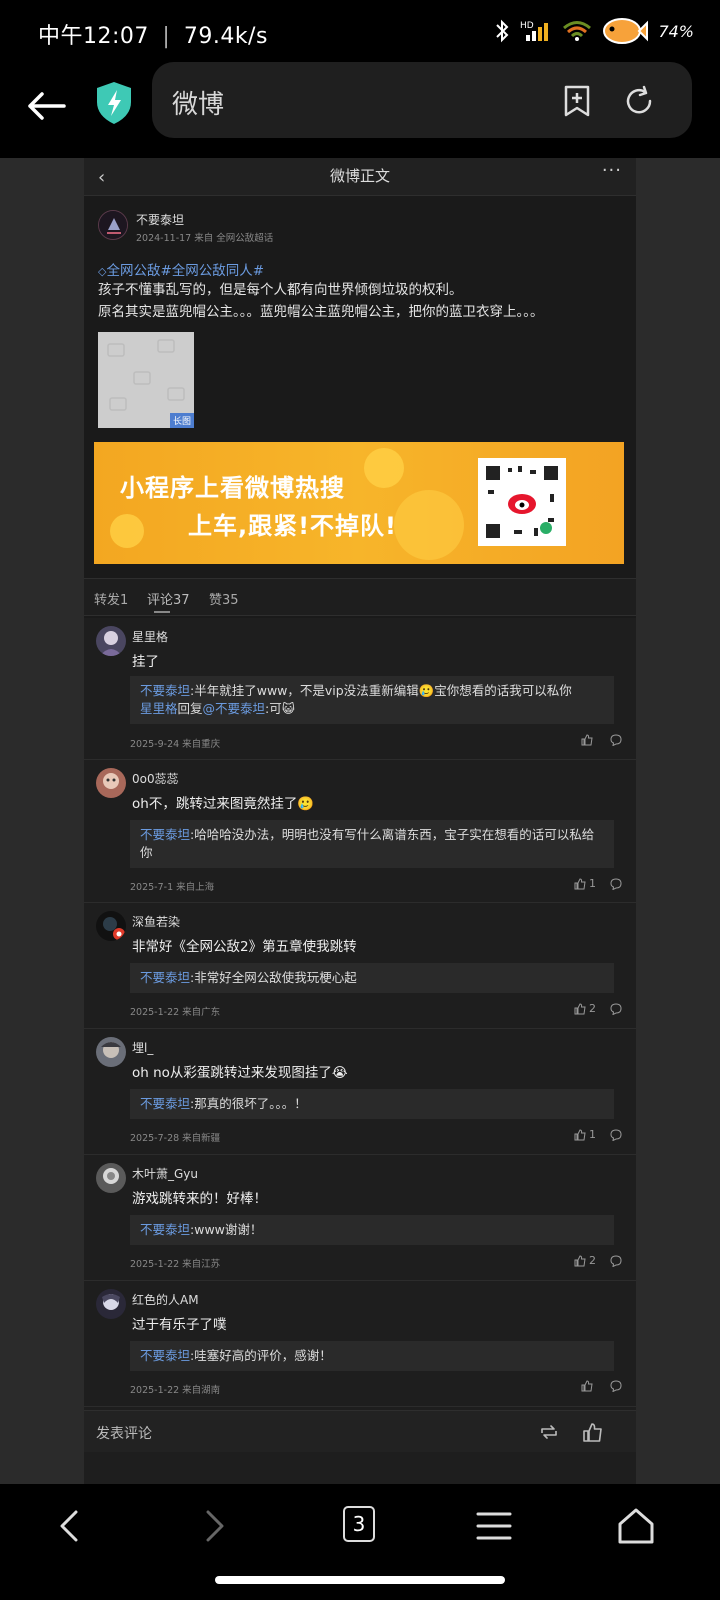 The width and height of the screenshot is (720, 1600). Describe the element at coordinates (175, 1012) in the screenshot. I see `comment-date: 2025-1-22 来自广东` at that location.